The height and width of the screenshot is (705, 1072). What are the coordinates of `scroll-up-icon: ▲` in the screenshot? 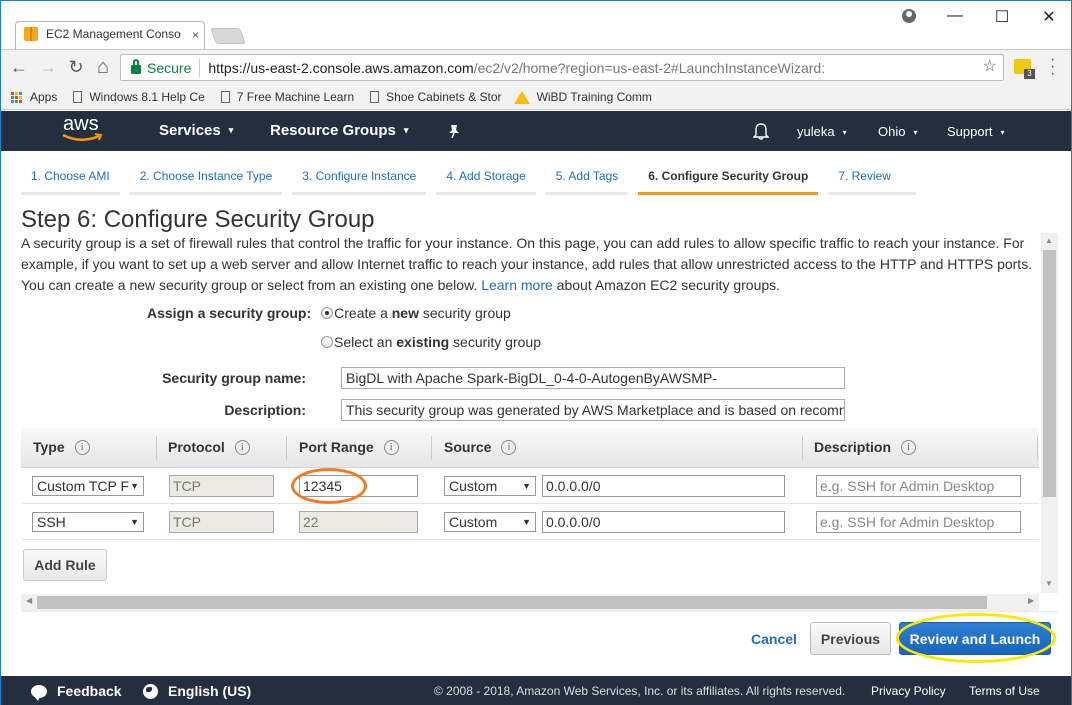 It's located at (1049, 240).